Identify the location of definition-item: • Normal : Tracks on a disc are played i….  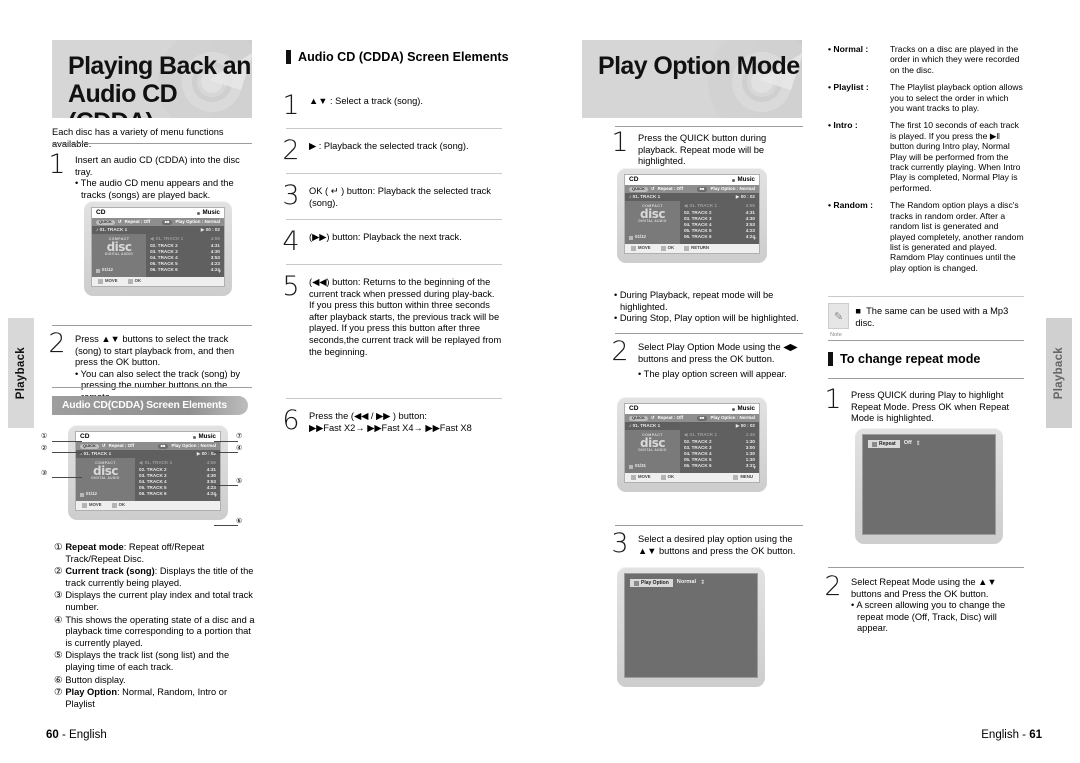
(926, 59).